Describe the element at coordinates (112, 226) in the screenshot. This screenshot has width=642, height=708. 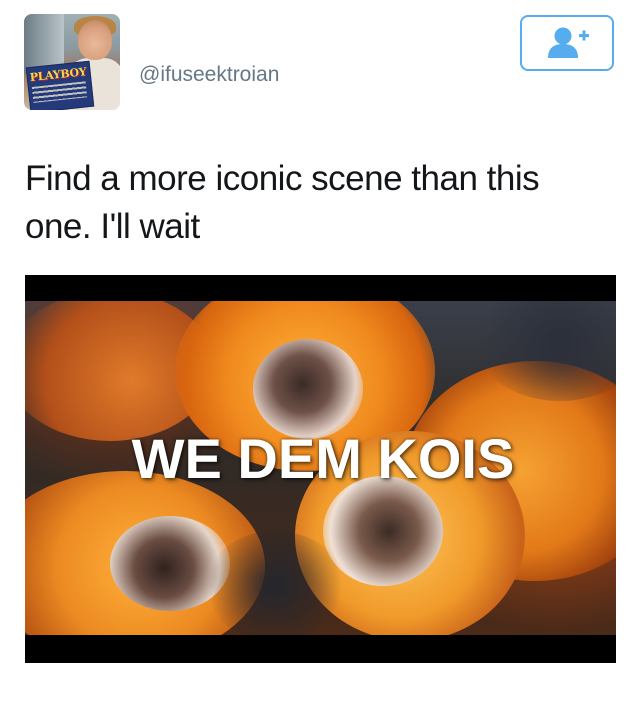
I see `tweet-text-line: one. I'll wait` at that location.